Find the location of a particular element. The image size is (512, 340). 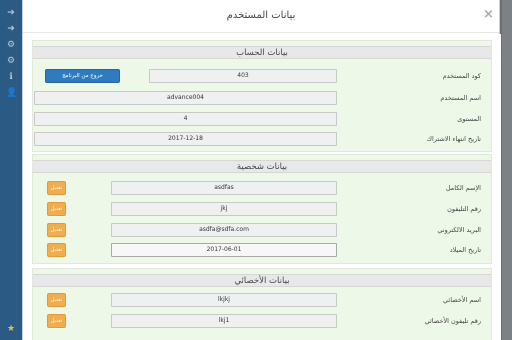

account-row-level: 4 المستوى is located at coordinates (262, 120).